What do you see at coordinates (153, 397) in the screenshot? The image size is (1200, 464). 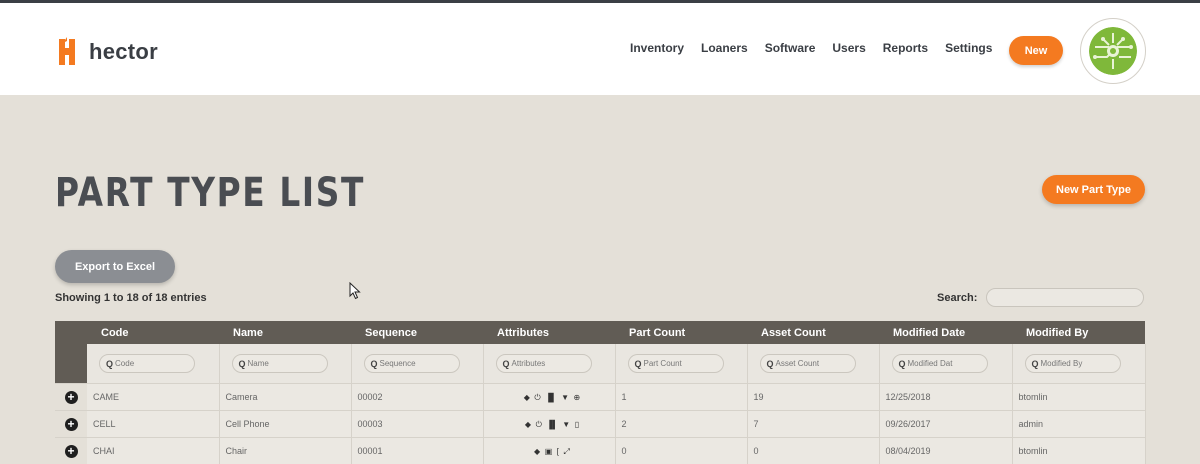 I see `cell-code: CAME` at bounding box center [153, 397].